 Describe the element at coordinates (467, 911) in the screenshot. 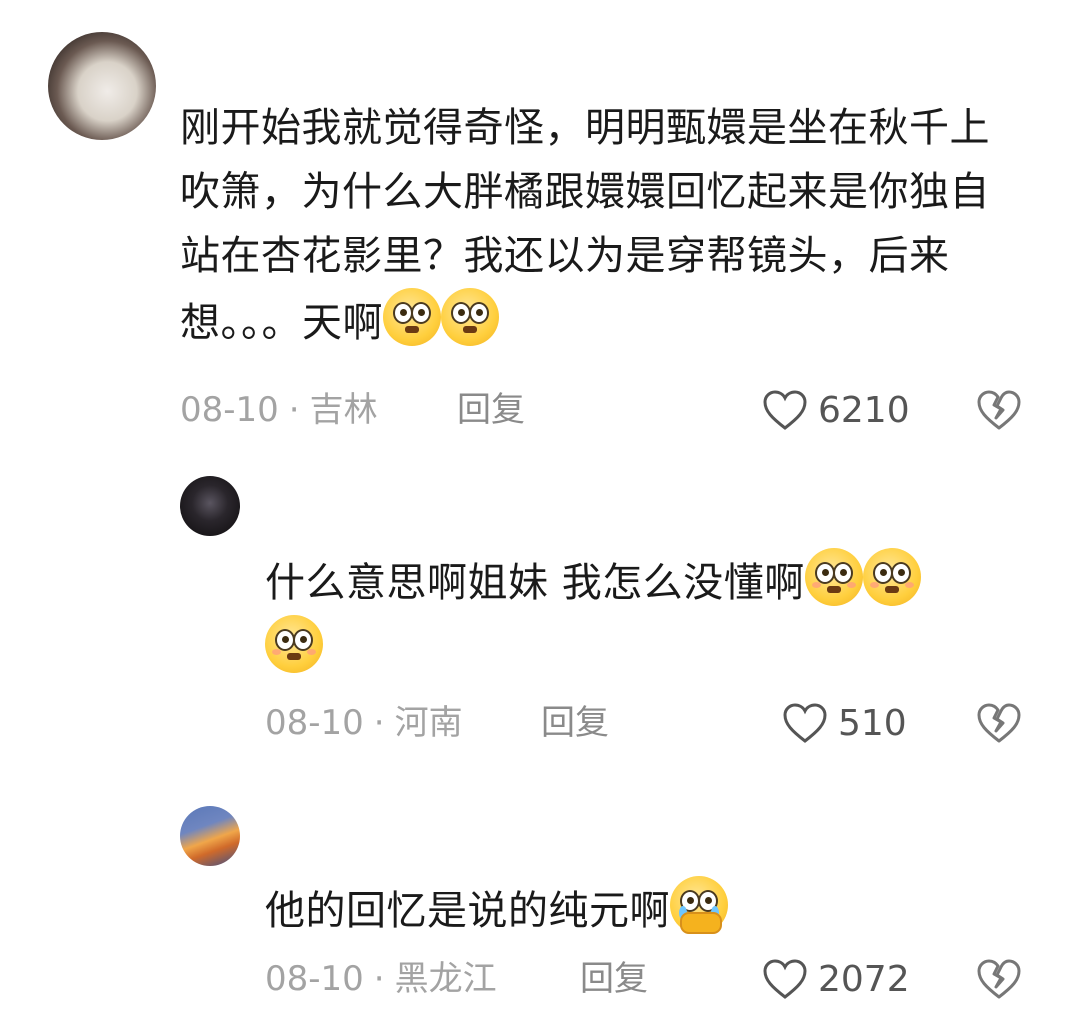

I see `comment-text-content: 他的回忆是说的纯元啊` at that location.